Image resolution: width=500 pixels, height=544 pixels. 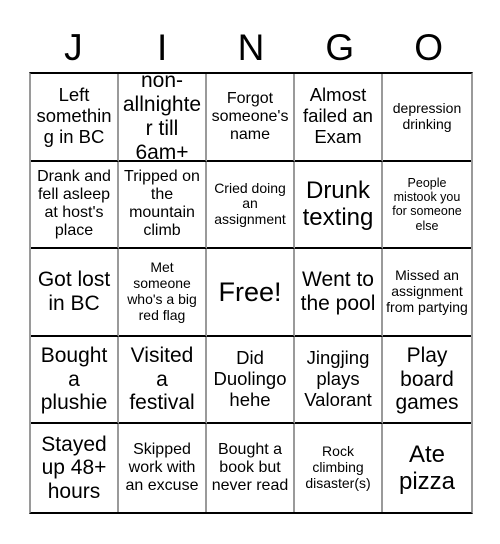 I want to click on bingo-cell-label: Bought a book but never read, so click(x=250, y=468).